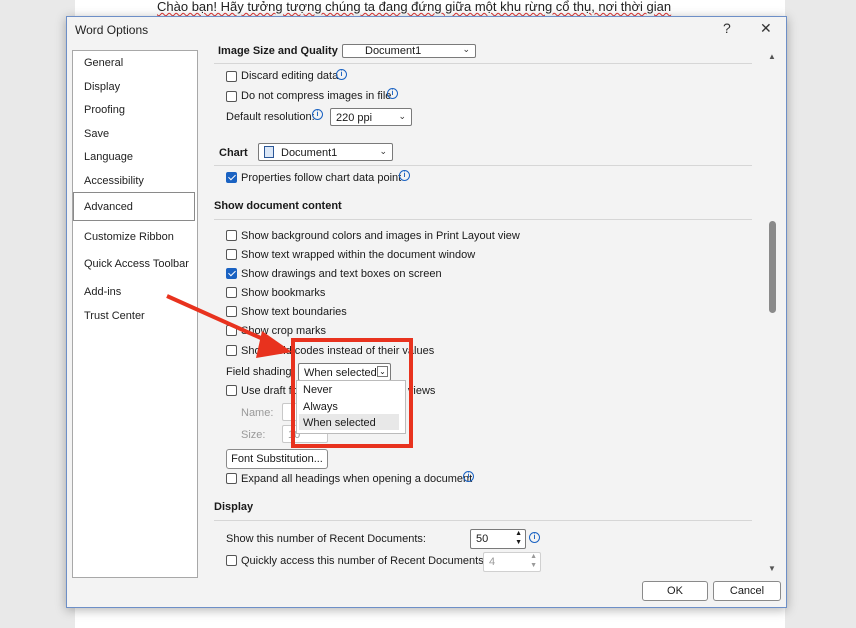  What do you see at coordinates (134, 206) in the screenshot?
I see `nav-item-advanced: Advanced` at bounding box center [134, 206].